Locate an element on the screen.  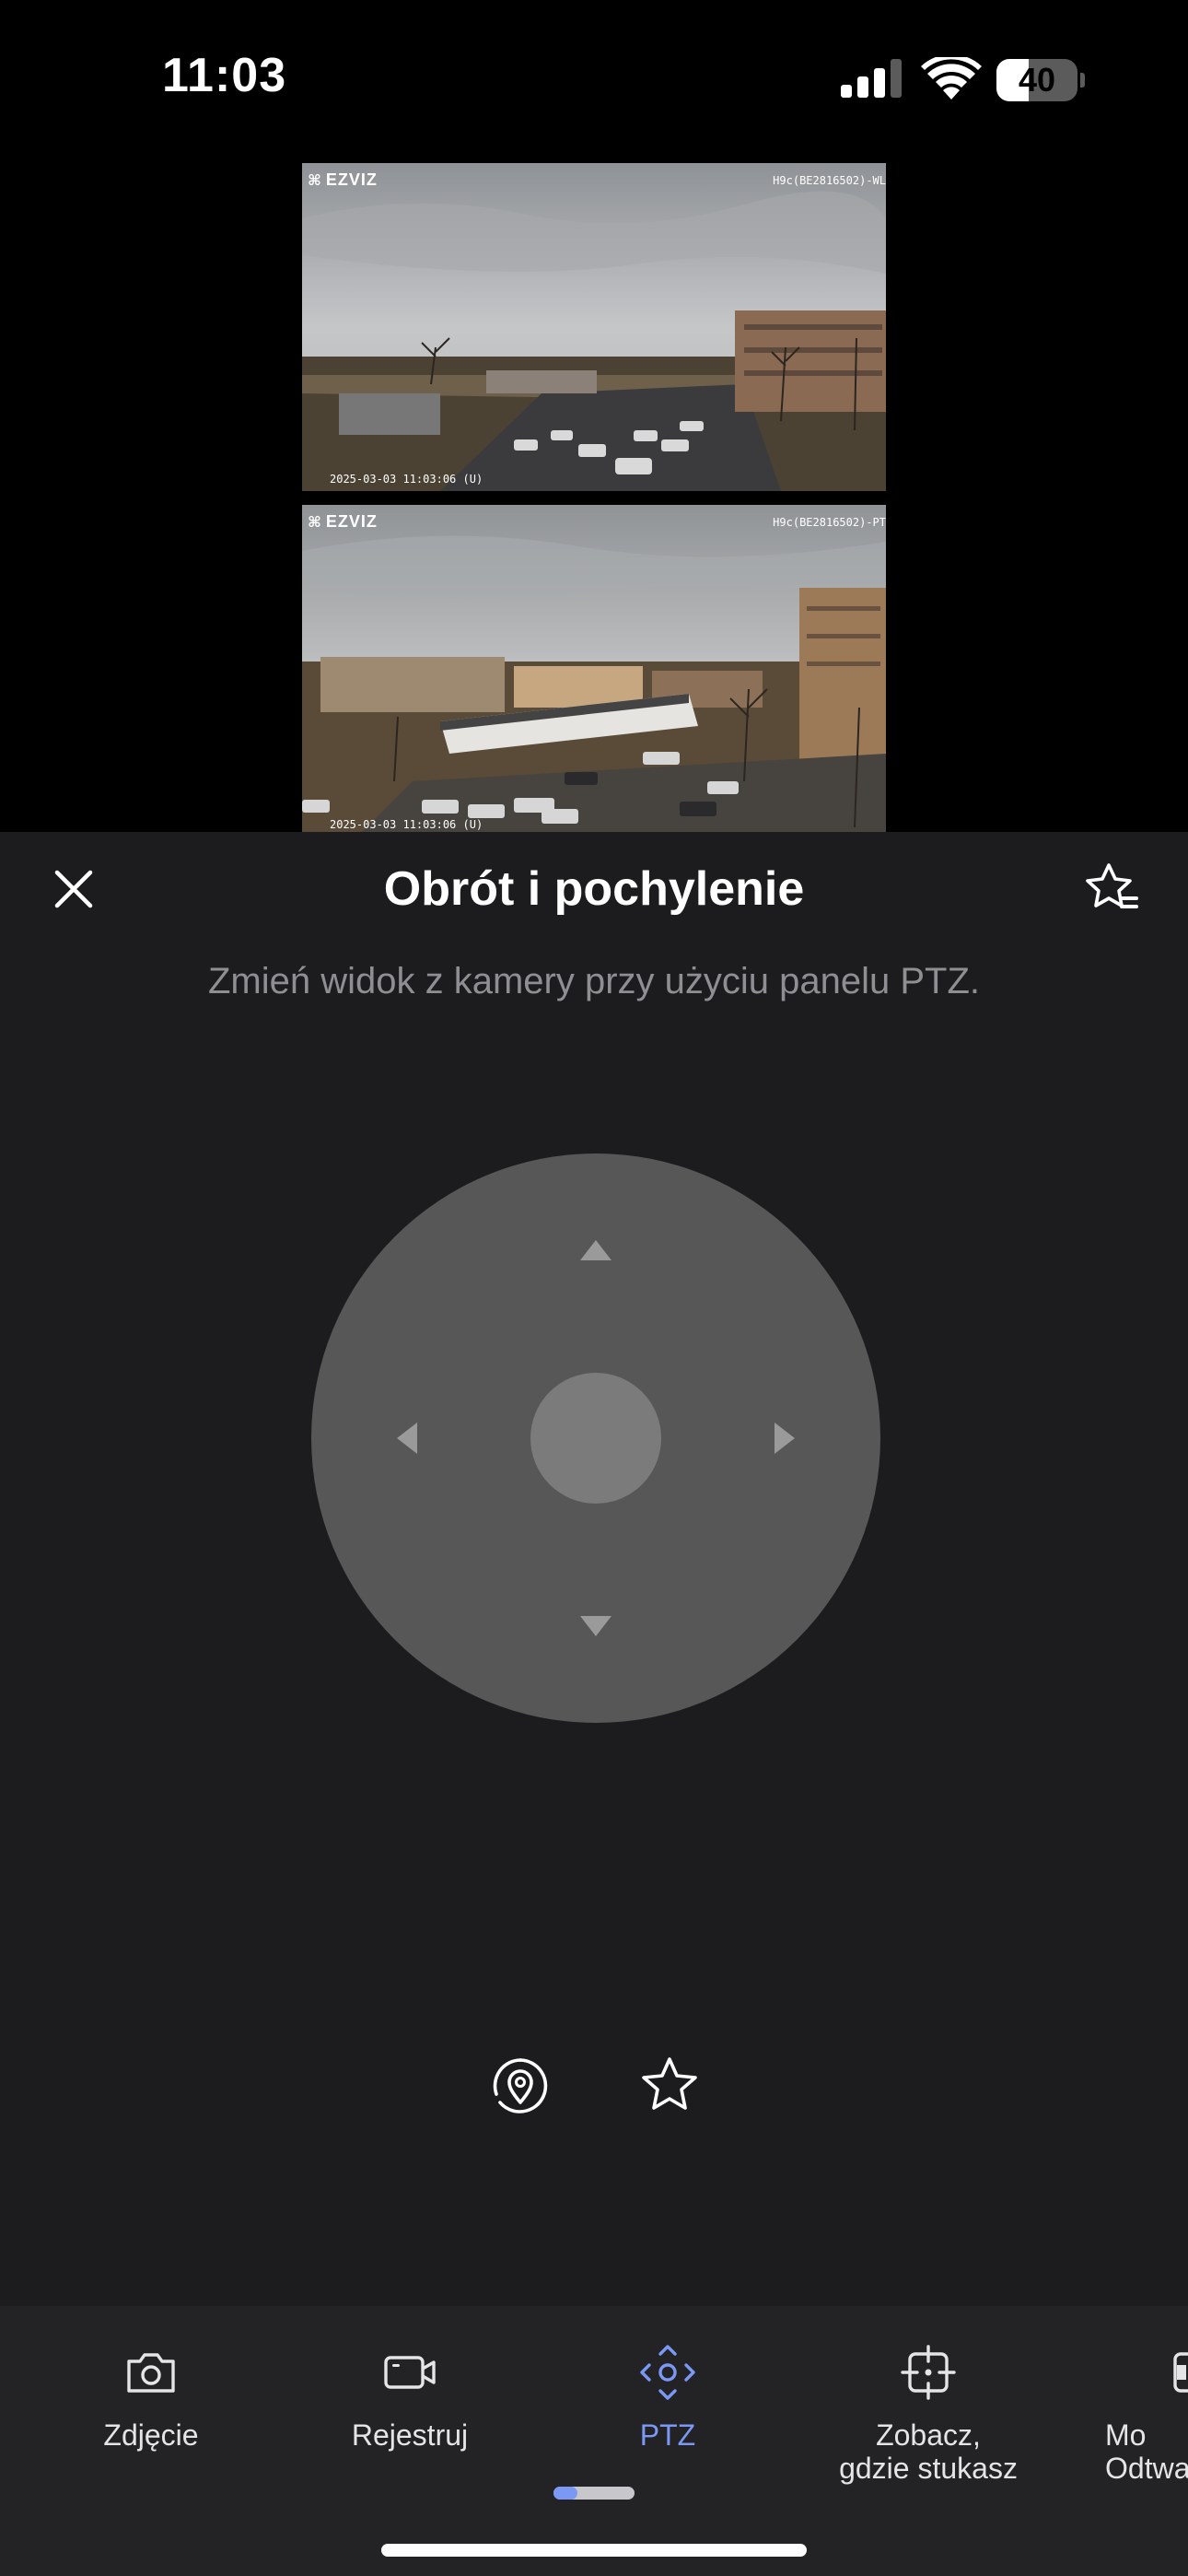
star-list-icon is located at coordinates (1112, 885).